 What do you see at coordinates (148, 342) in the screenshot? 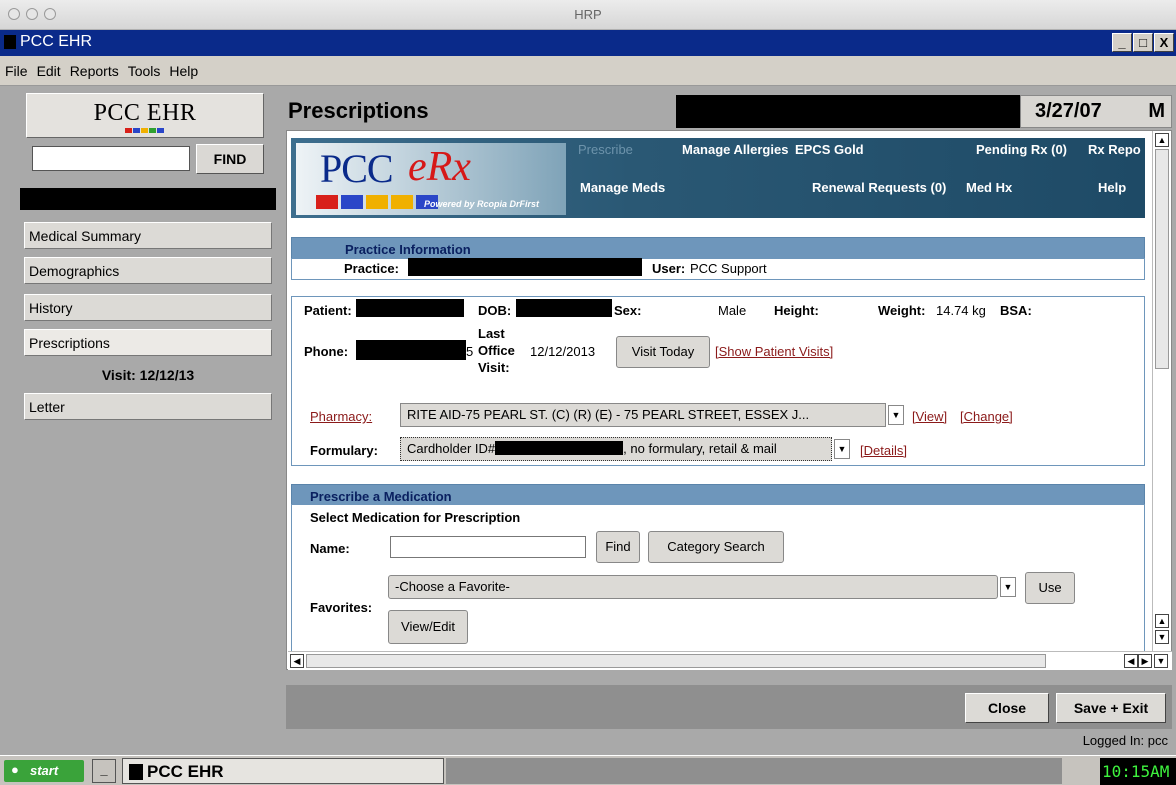
I see `sidebar-item-prescriptions: Prescriptions` at bounding box center [148, 342].